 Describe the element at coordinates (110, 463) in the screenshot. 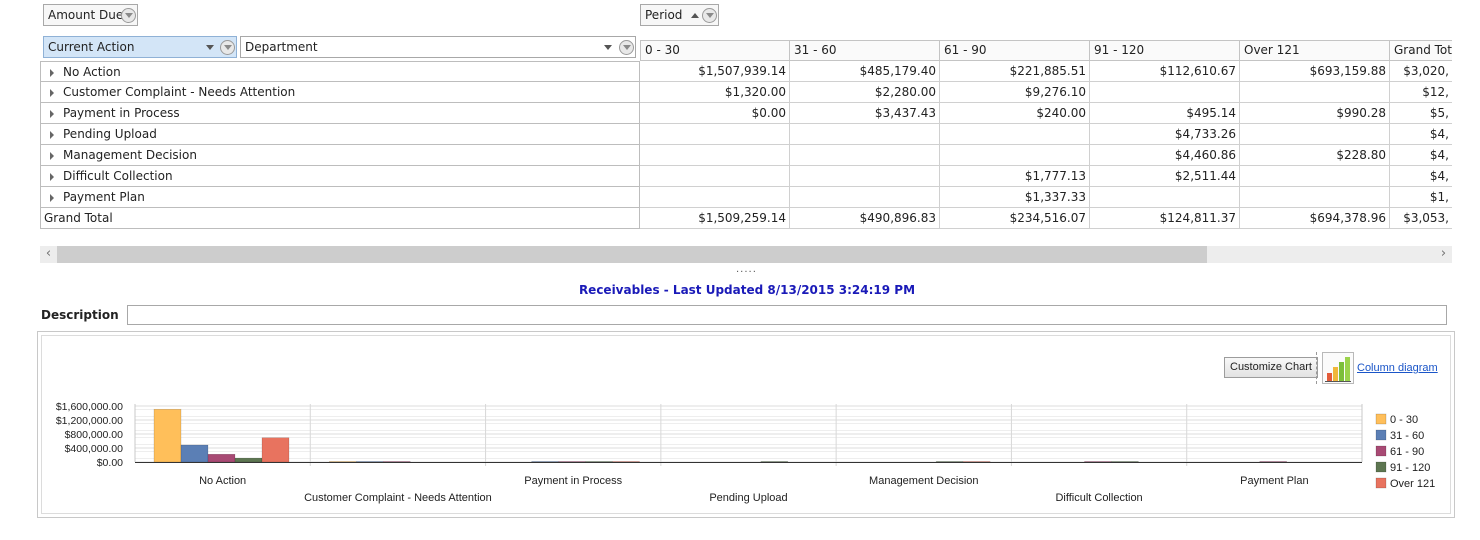

I see `y-tick-label: $0.00` at that location.